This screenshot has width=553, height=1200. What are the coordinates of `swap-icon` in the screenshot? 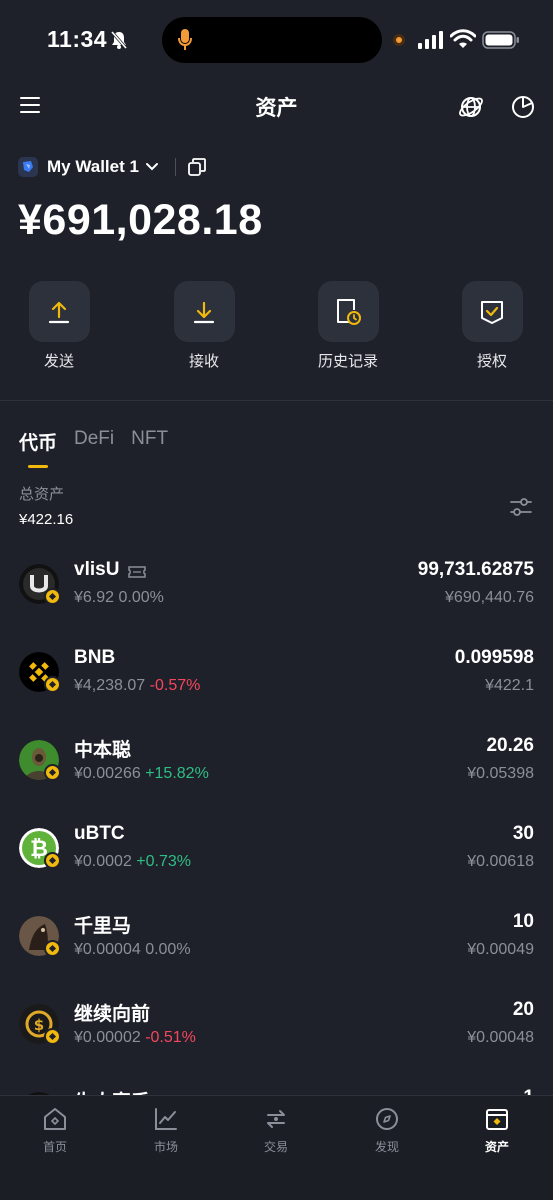 It's located at (276, 1119).